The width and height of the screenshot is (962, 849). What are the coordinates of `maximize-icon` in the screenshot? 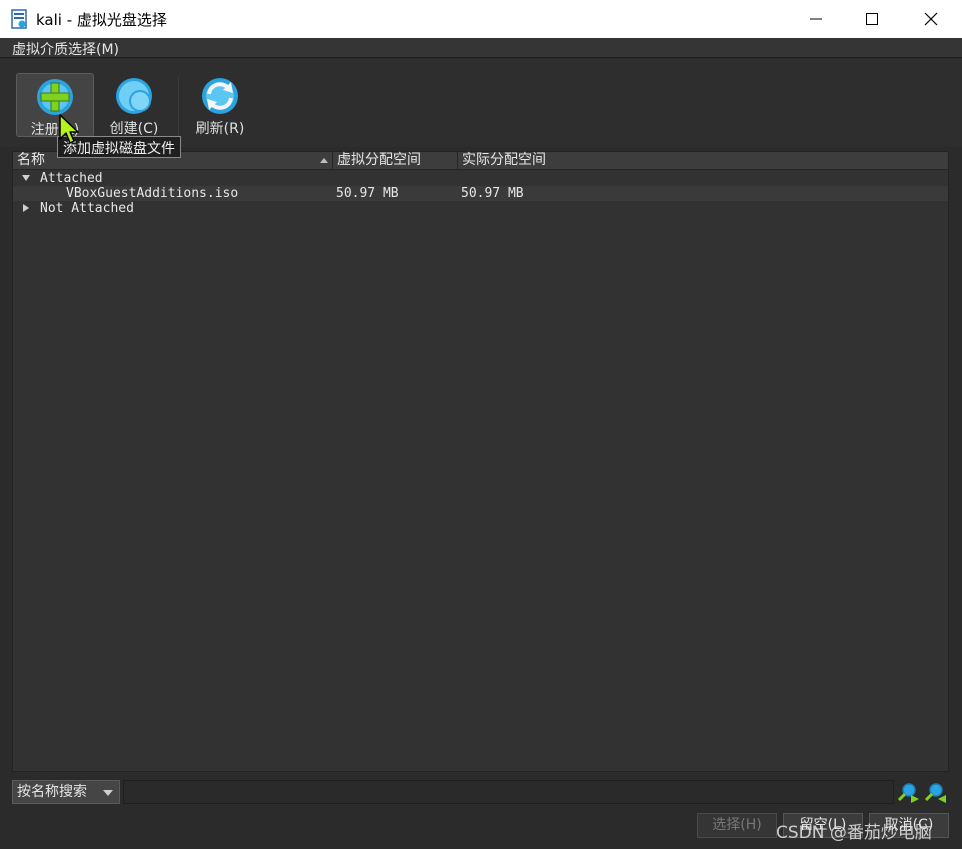 It's located at (872, 19).